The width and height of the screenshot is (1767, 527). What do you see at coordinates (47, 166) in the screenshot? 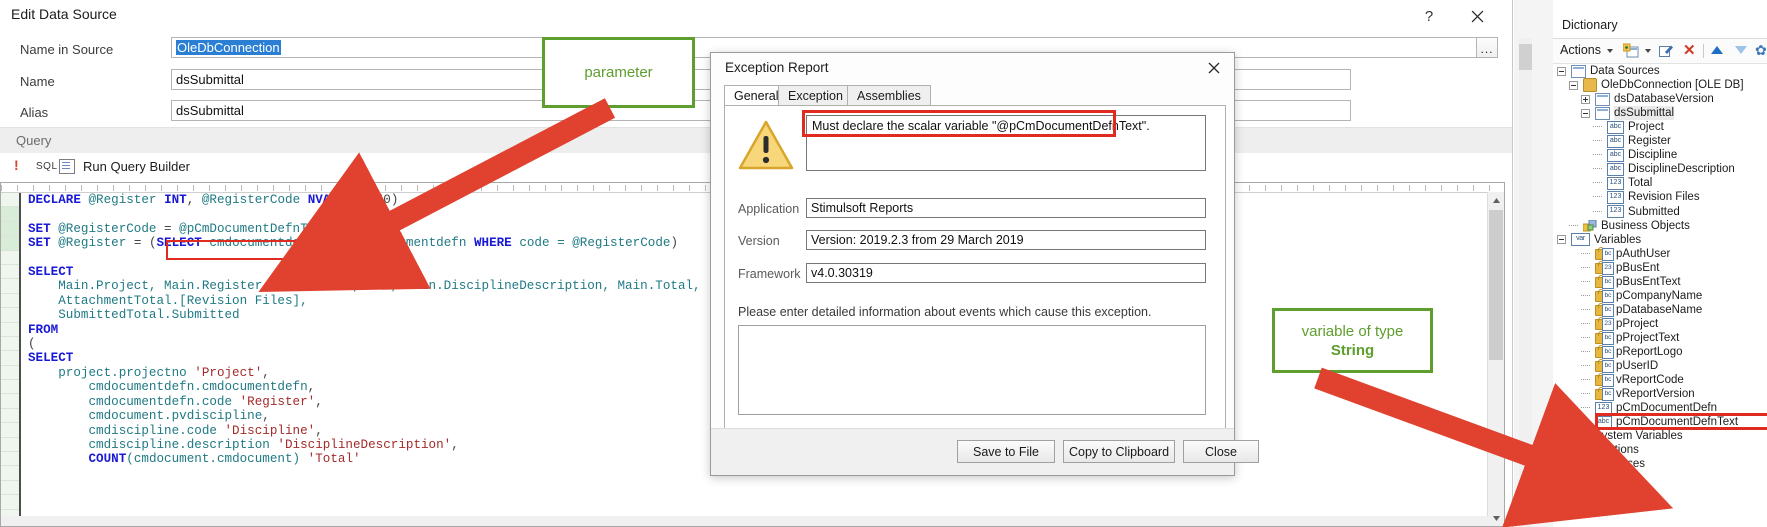
I see `sql-mode-label: SQL` at bounding box center [47, 166].